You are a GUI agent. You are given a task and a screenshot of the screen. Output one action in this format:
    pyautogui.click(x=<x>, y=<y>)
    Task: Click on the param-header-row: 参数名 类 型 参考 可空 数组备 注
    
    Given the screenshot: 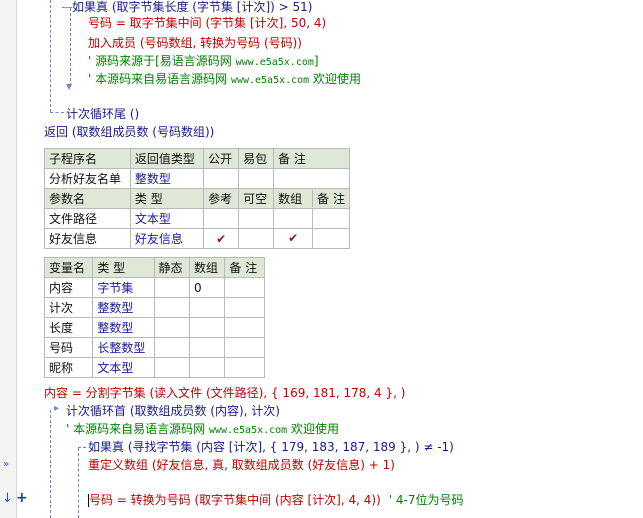 What is the action you would take?
    pyautogui.click(x=197, y=198)
    